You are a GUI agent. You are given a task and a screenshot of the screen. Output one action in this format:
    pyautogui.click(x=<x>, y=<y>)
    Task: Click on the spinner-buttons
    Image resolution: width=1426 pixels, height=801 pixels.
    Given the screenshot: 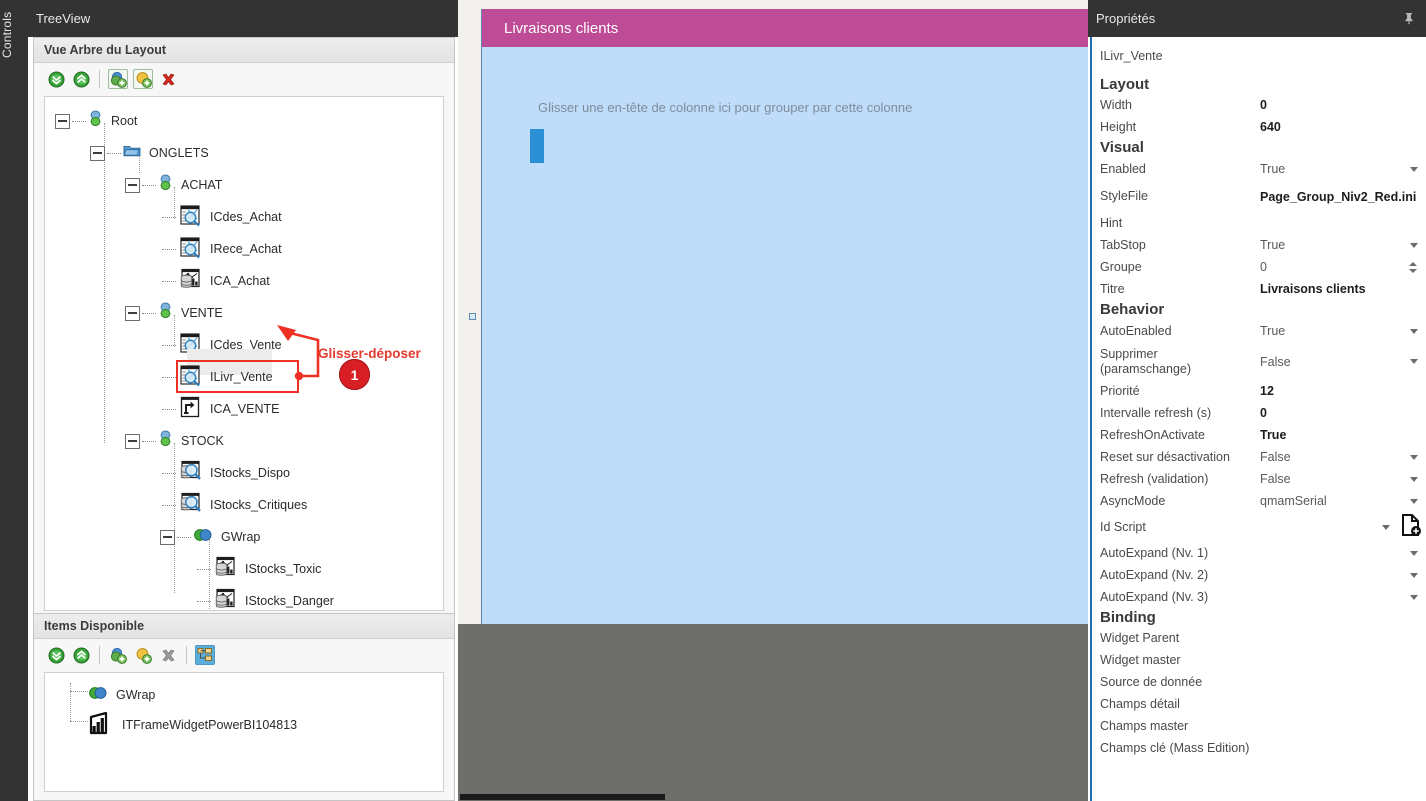 What is the action you would take?
    pyautogui.click(x=1413, y=267)
    